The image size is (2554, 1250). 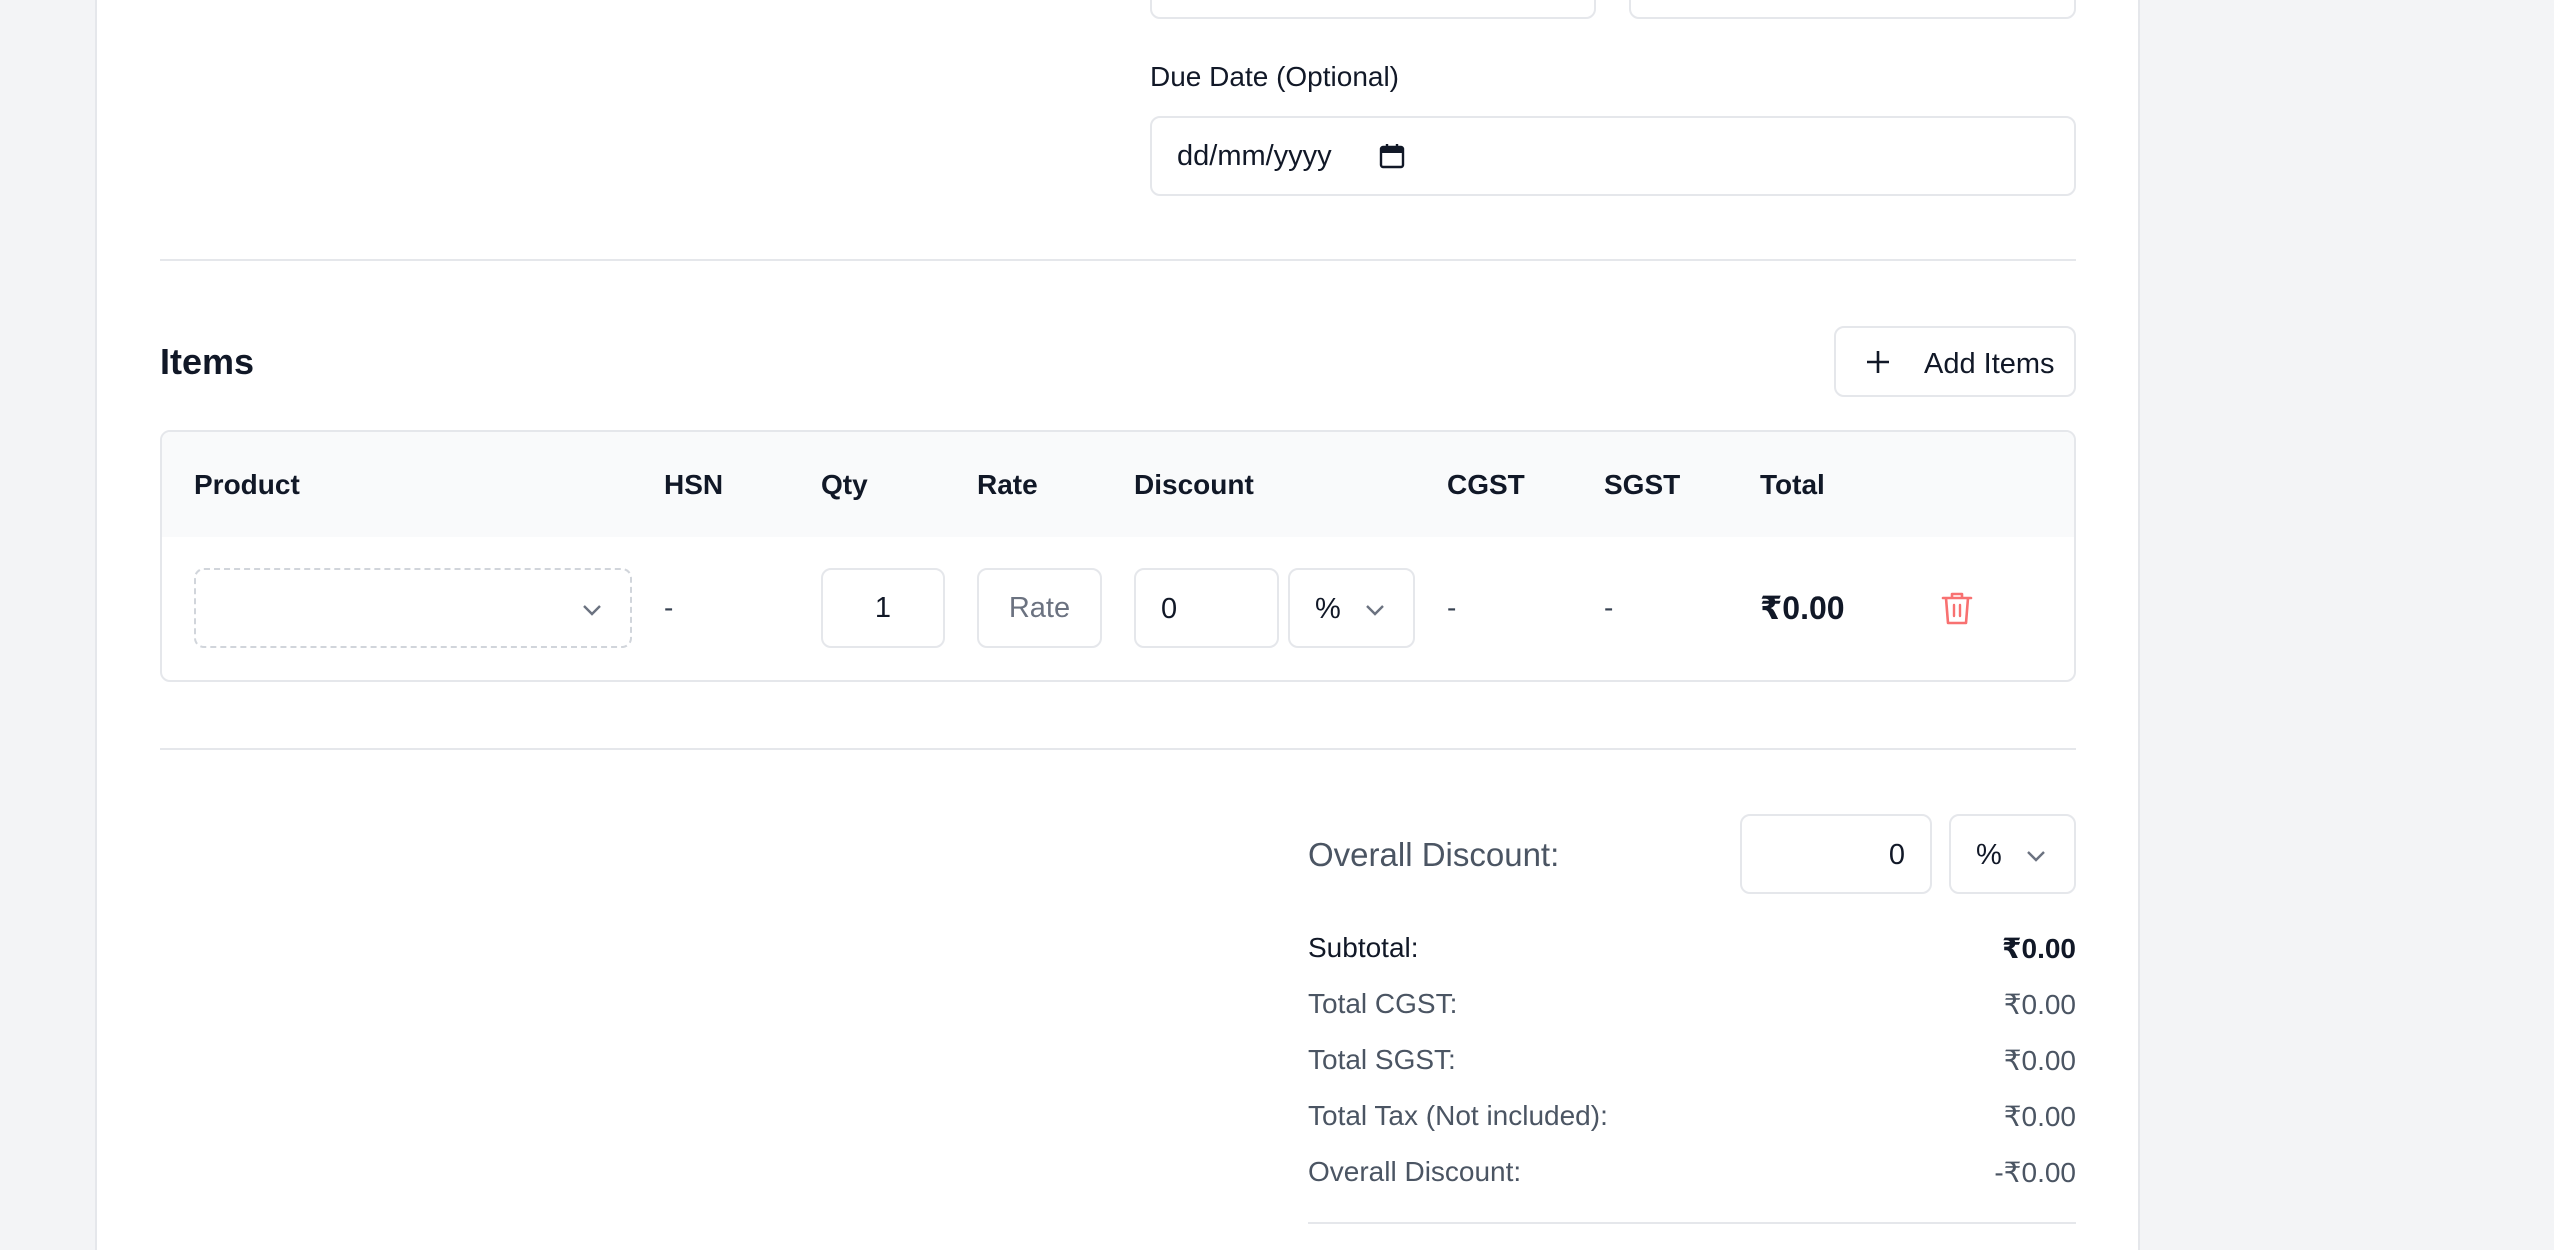 What do you see at coordinates (207, 361) in the screenshot?
I see `items-heading: Items` at bounding box center [207, 361].